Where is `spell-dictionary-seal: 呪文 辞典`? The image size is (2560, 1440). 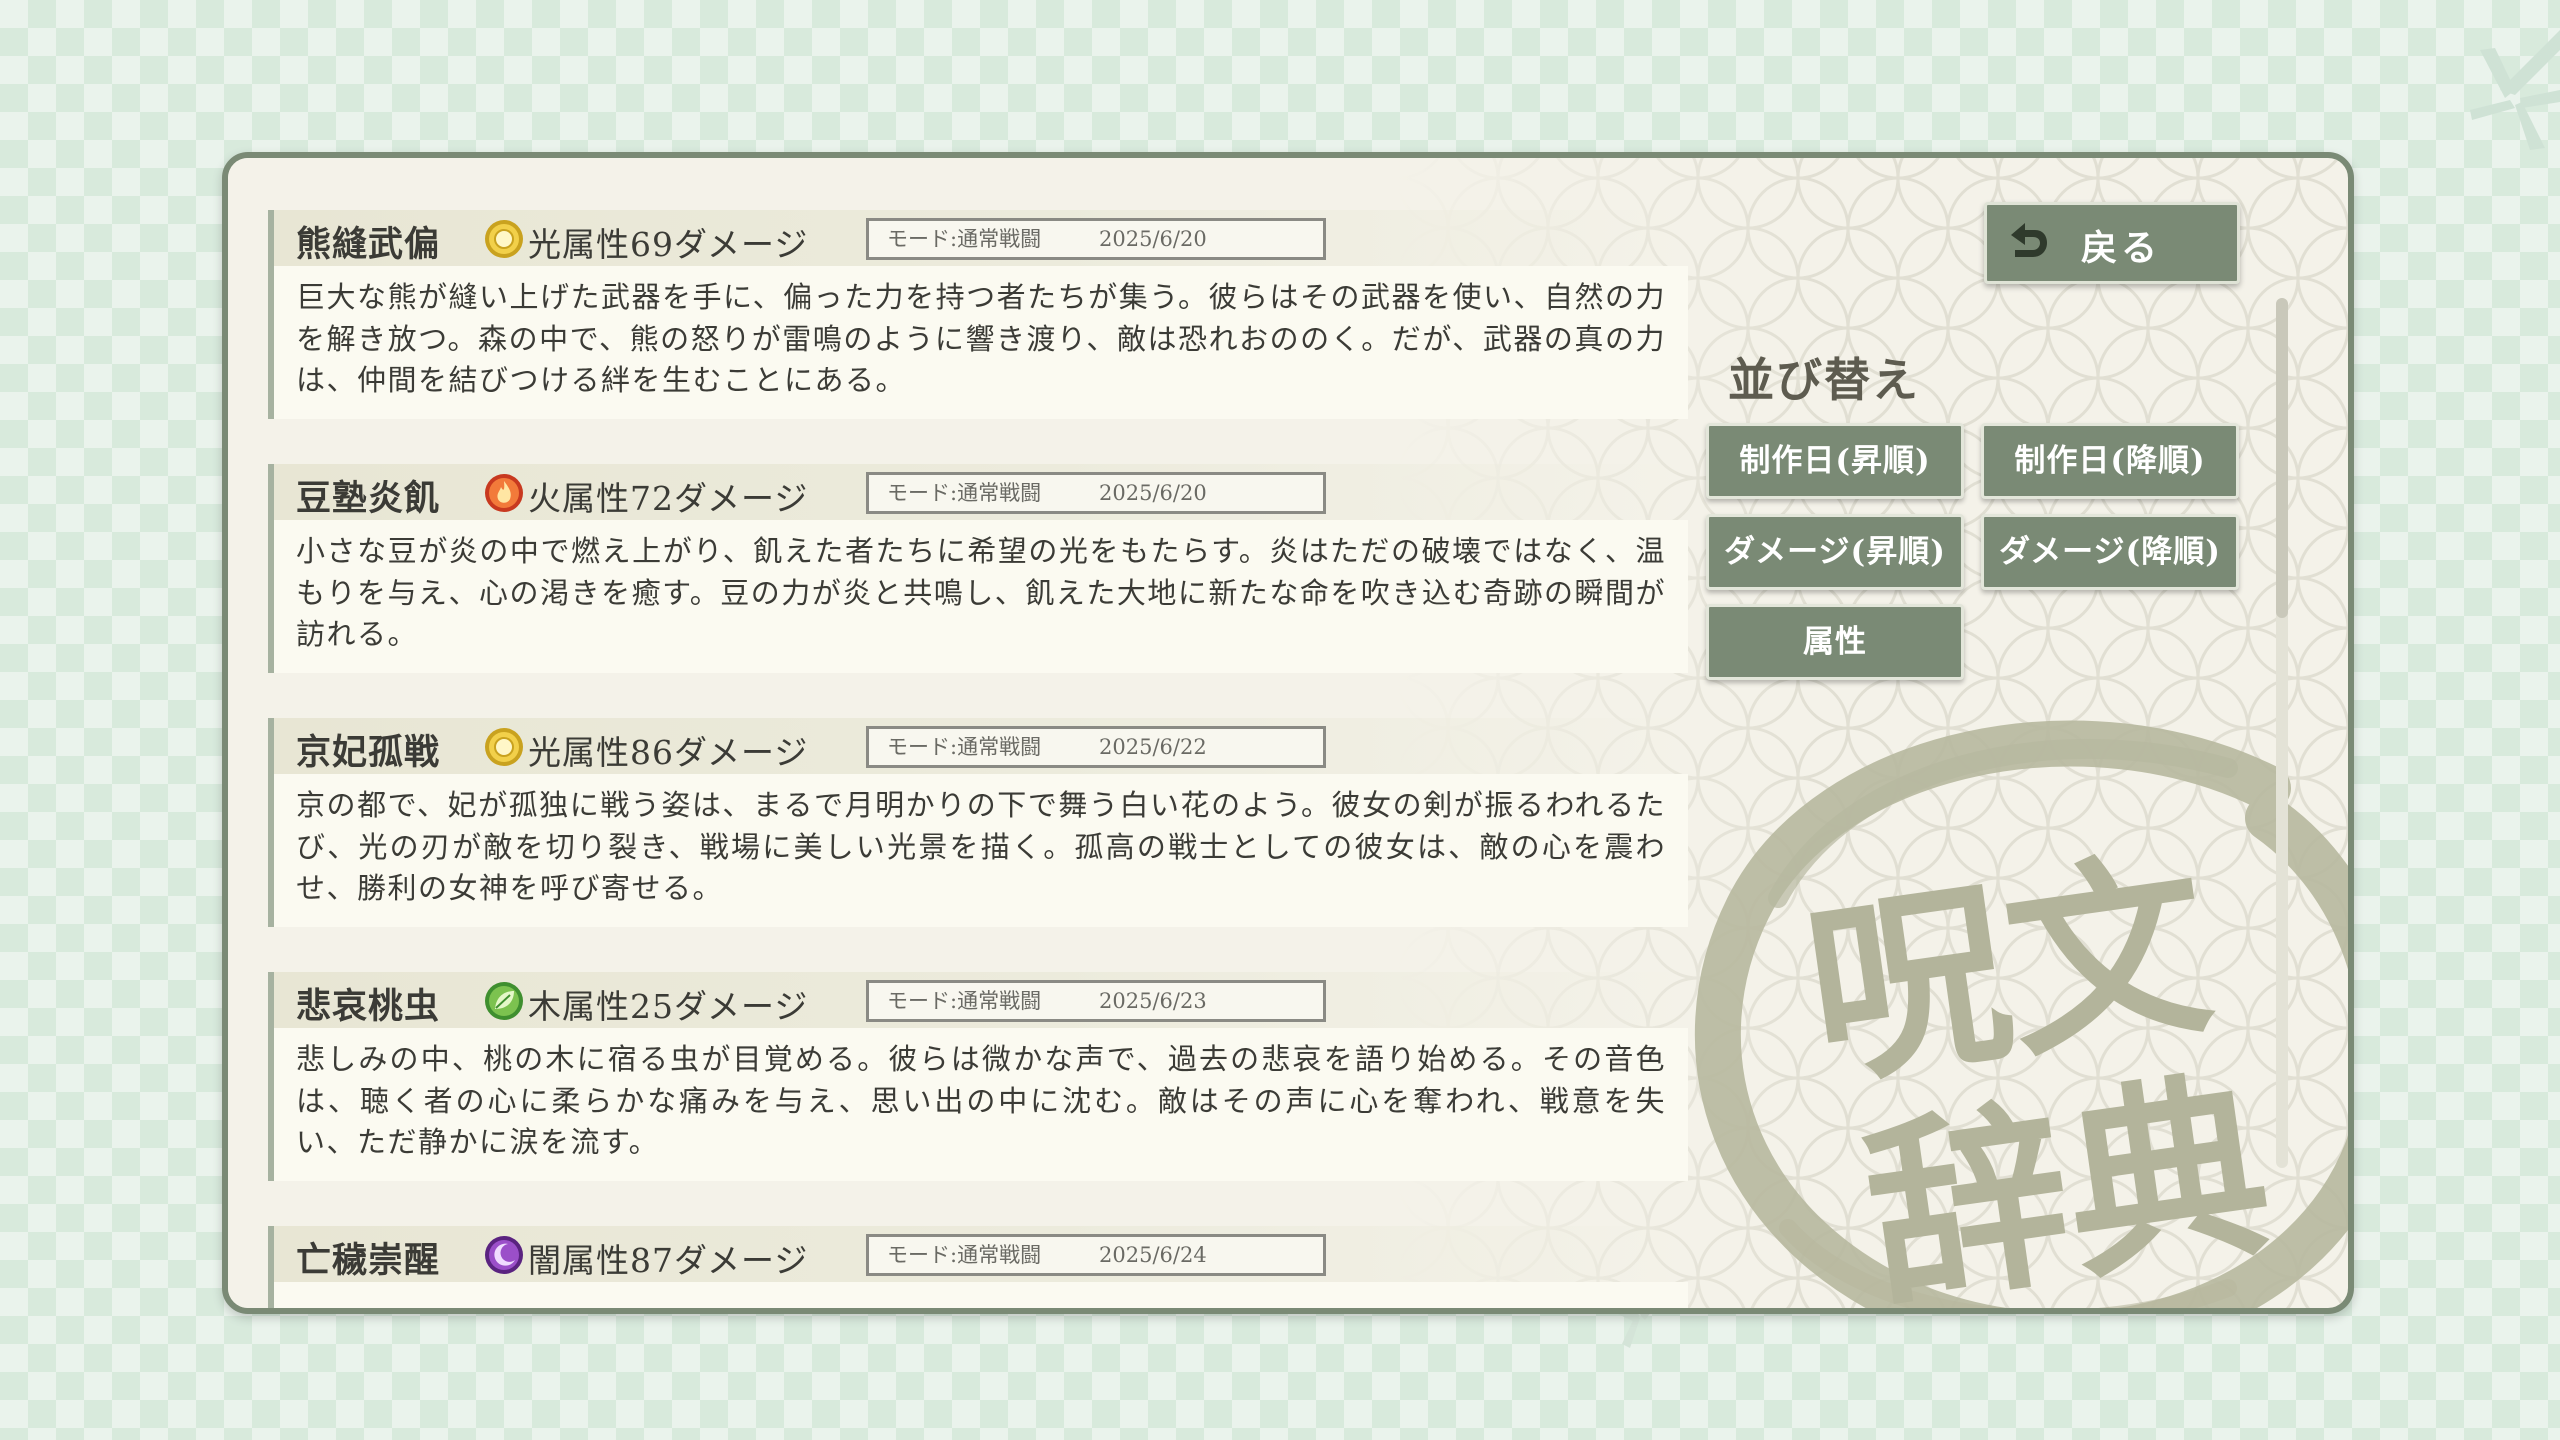
spell-dictionary-seal: 呪文 辞典 is located at coordinates (2021, 1014).